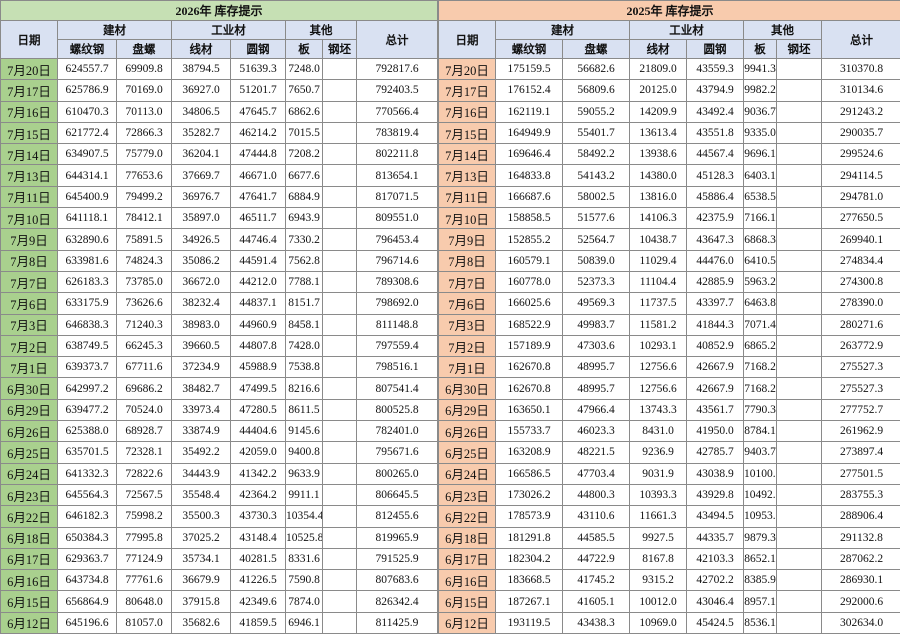  I want to click on date-cell: 6月12日, so click(29, 622).